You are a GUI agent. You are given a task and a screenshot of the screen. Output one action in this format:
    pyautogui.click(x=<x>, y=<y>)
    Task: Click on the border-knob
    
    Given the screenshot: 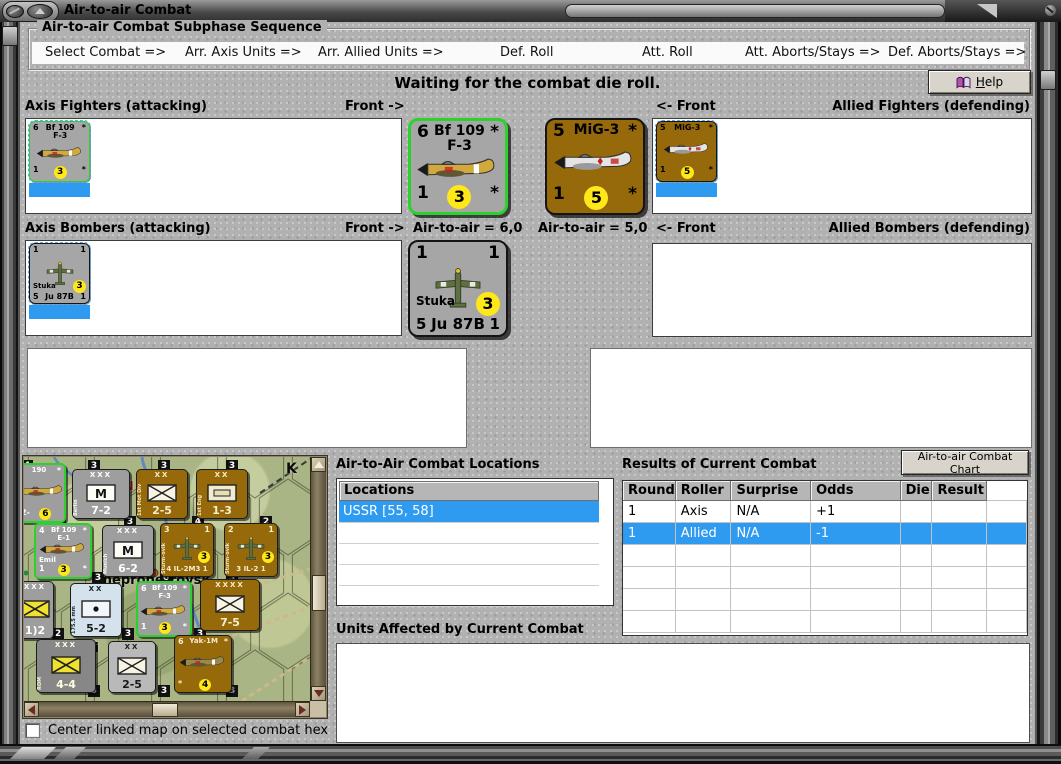 What is the action you would take?
    pyautogui.click(x=10, y=36)
    